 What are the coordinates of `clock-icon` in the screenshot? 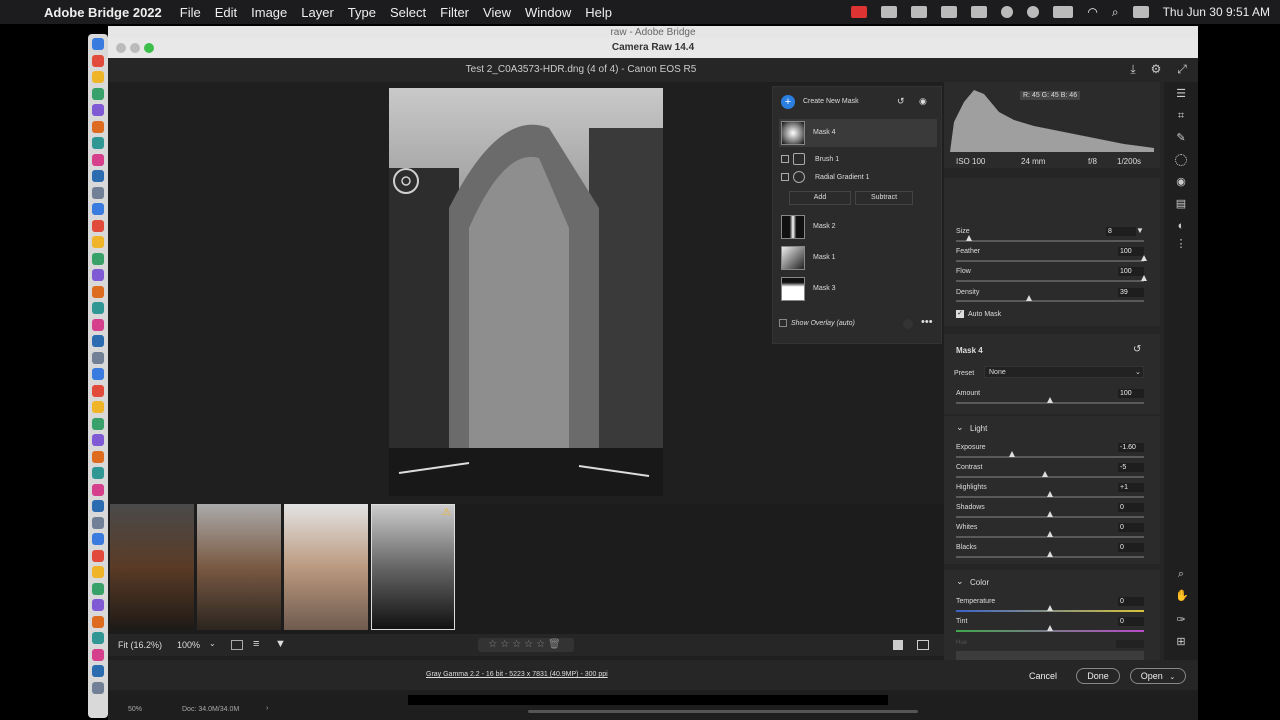 It's located at (1007, 12).